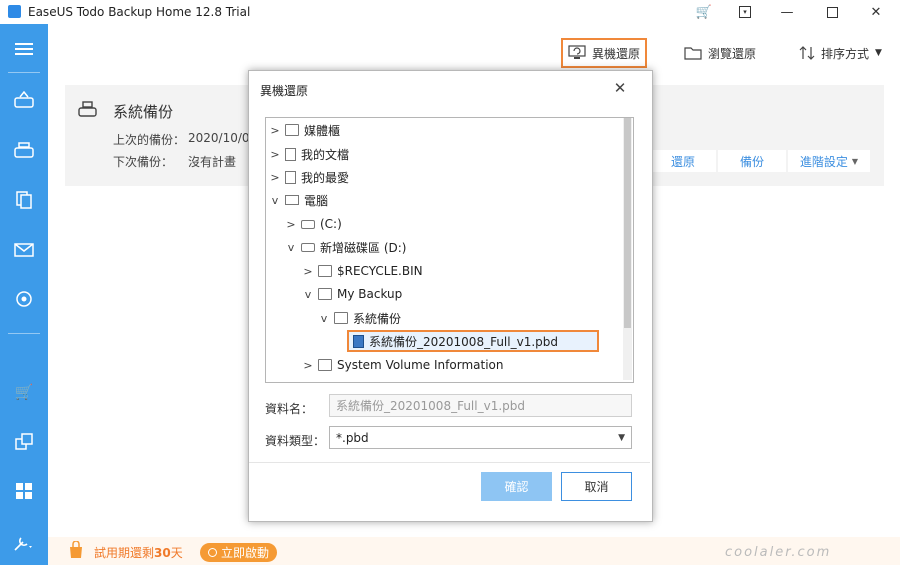 Image resolution: width=900 pixels, height=565 pixels. What do you see at coordinates (352, 437) in the screenshot?
I see `filetype-value: *.pbd` at bounding box center [352, 437].